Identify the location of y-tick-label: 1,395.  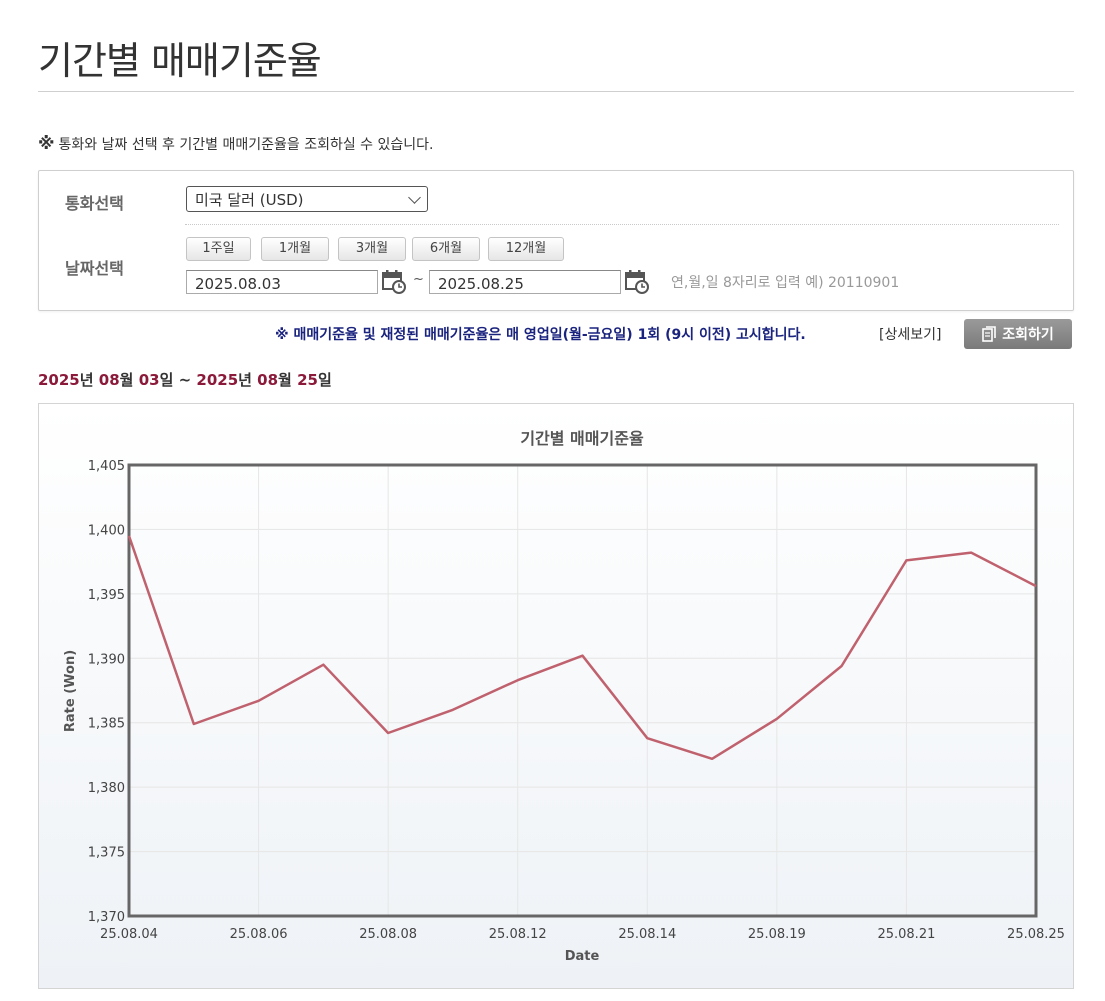
(106, 595).